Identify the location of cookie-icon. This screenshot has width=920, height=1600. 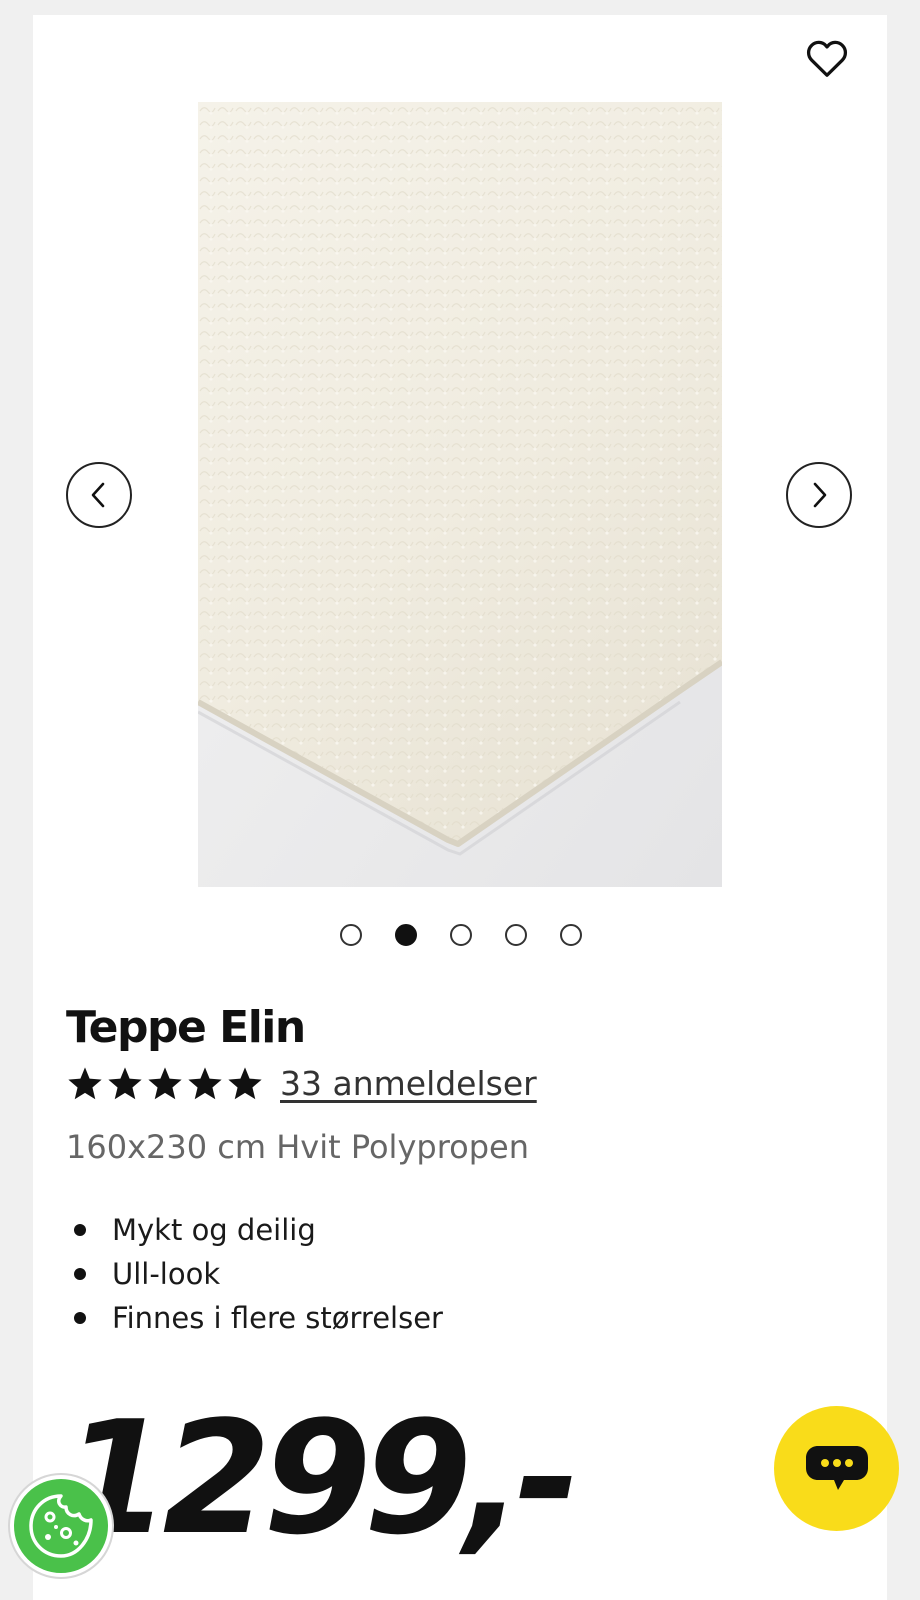
(61, 1526).